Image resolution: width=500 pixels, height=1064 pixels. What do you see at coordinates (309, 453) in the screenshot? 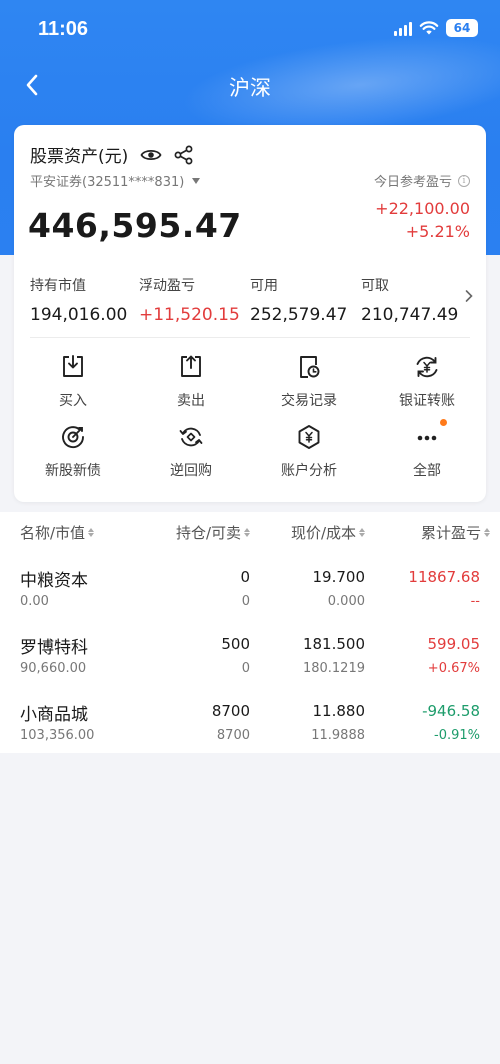
I see `action-account-analysis: 账户分析` at bounding box center [309, 453].